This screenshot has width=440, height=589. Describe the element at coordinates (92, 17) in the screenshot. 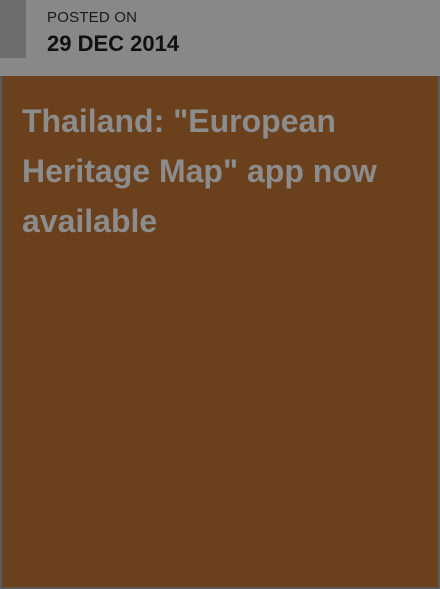

I see `posted-on-label: POSTED ON` at that location.